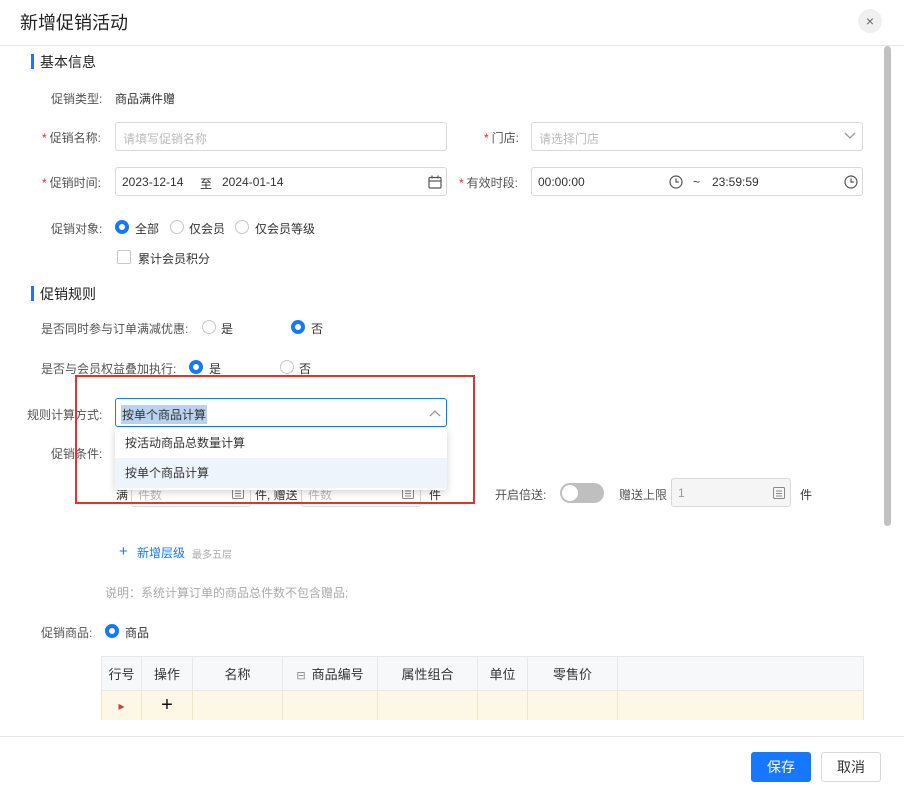 The height and width of the screenshot is (795, 904). I want to click on order-discount-yes-radio, so click(209, 327).